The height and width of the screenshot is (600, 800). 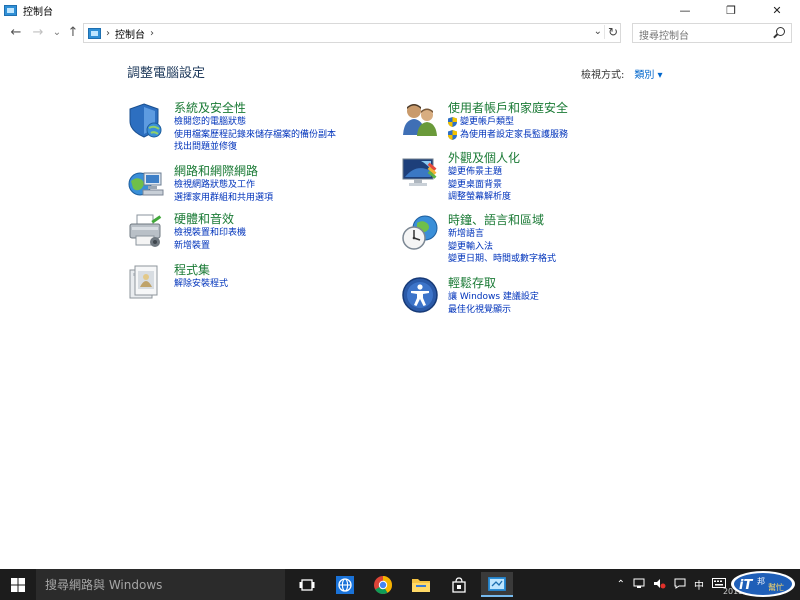 I want to click on action-center-icon, so click(x=680, y=585).